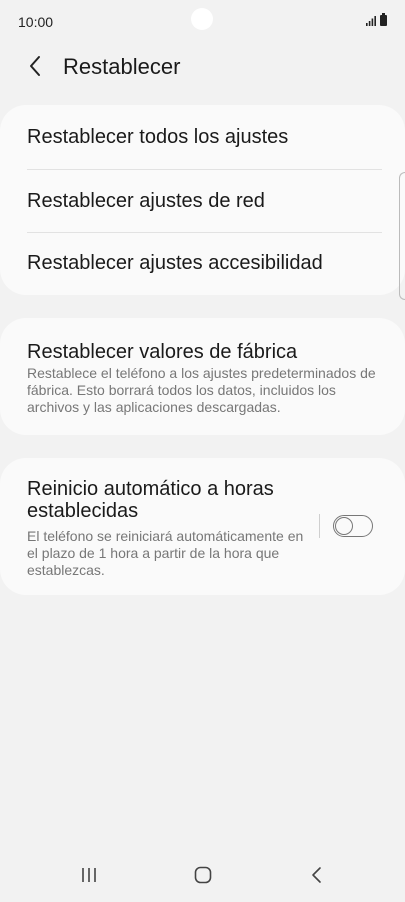  Describe the element at coordinates (202, 19) in the screenshot. I see `camera-cutout` at that location.